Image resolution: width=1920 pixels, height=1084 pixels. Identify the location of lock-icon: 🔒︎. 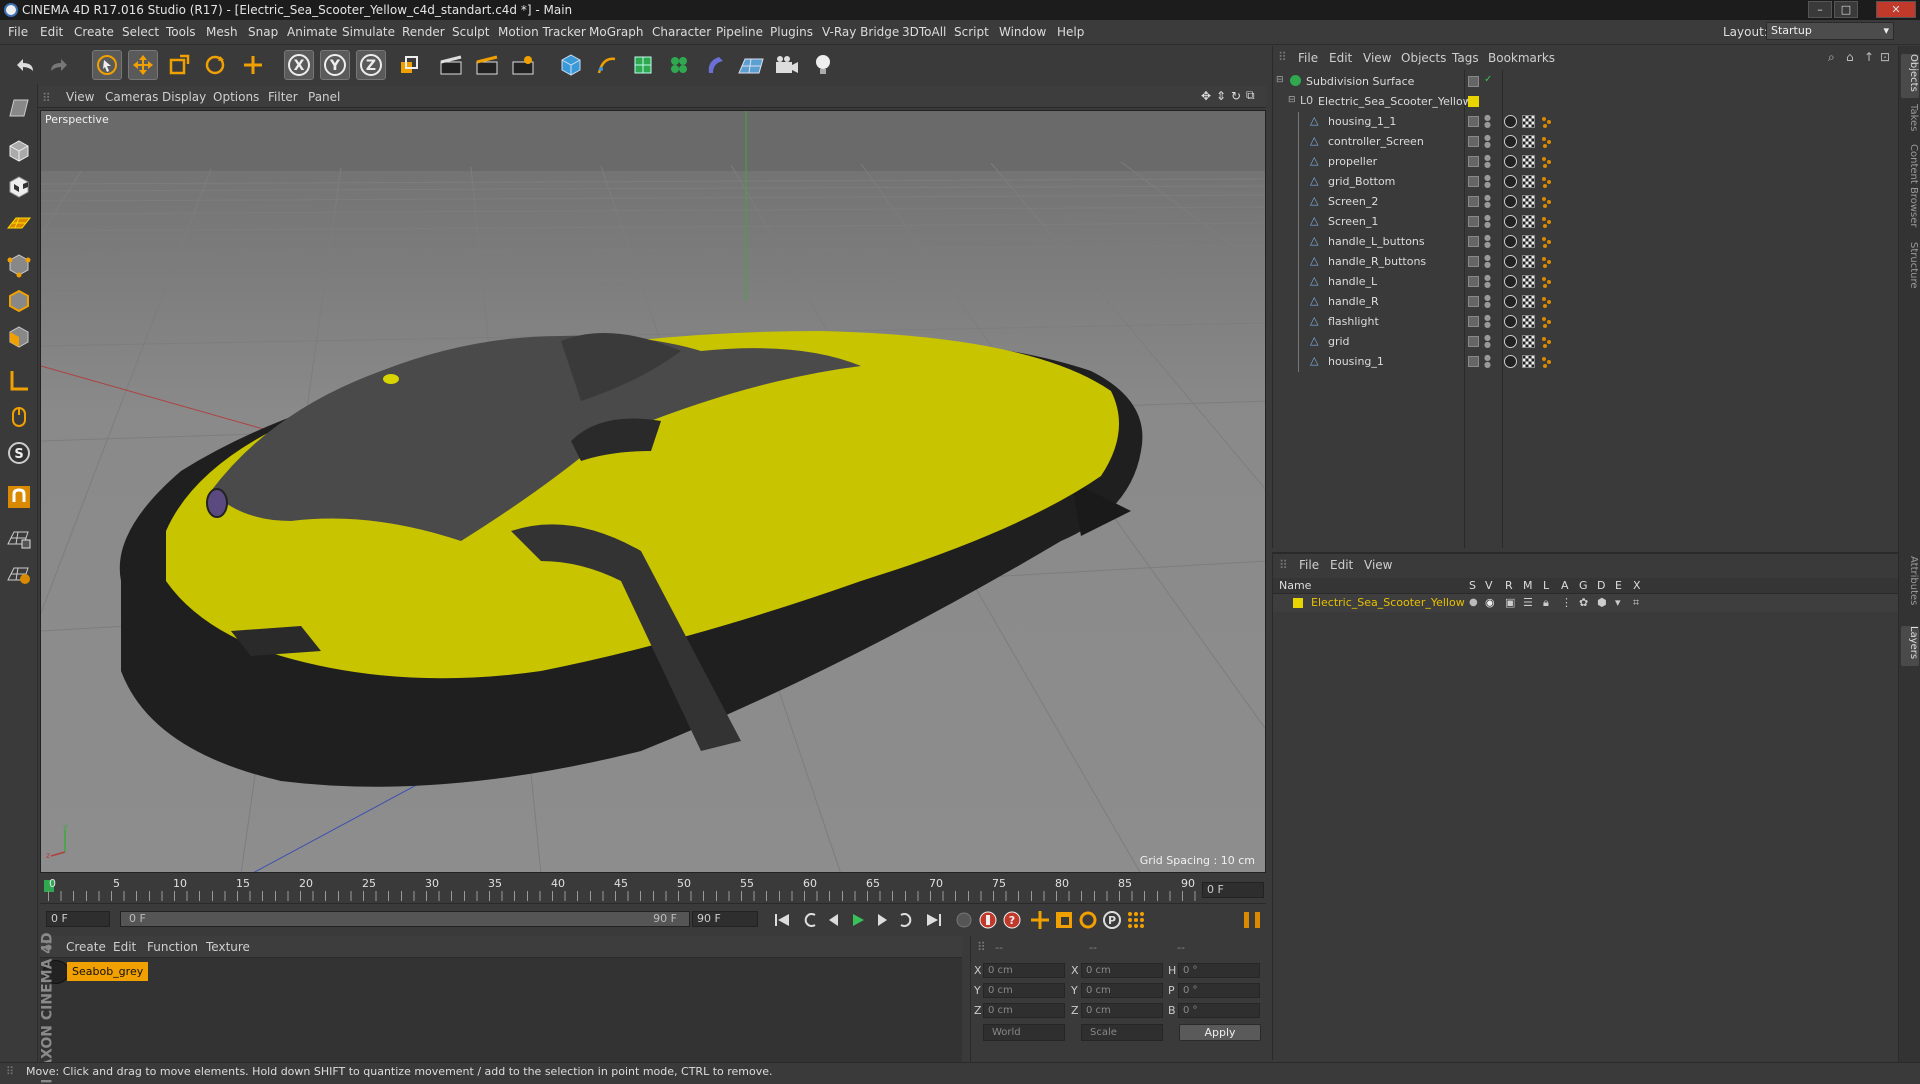
(1546, 603).